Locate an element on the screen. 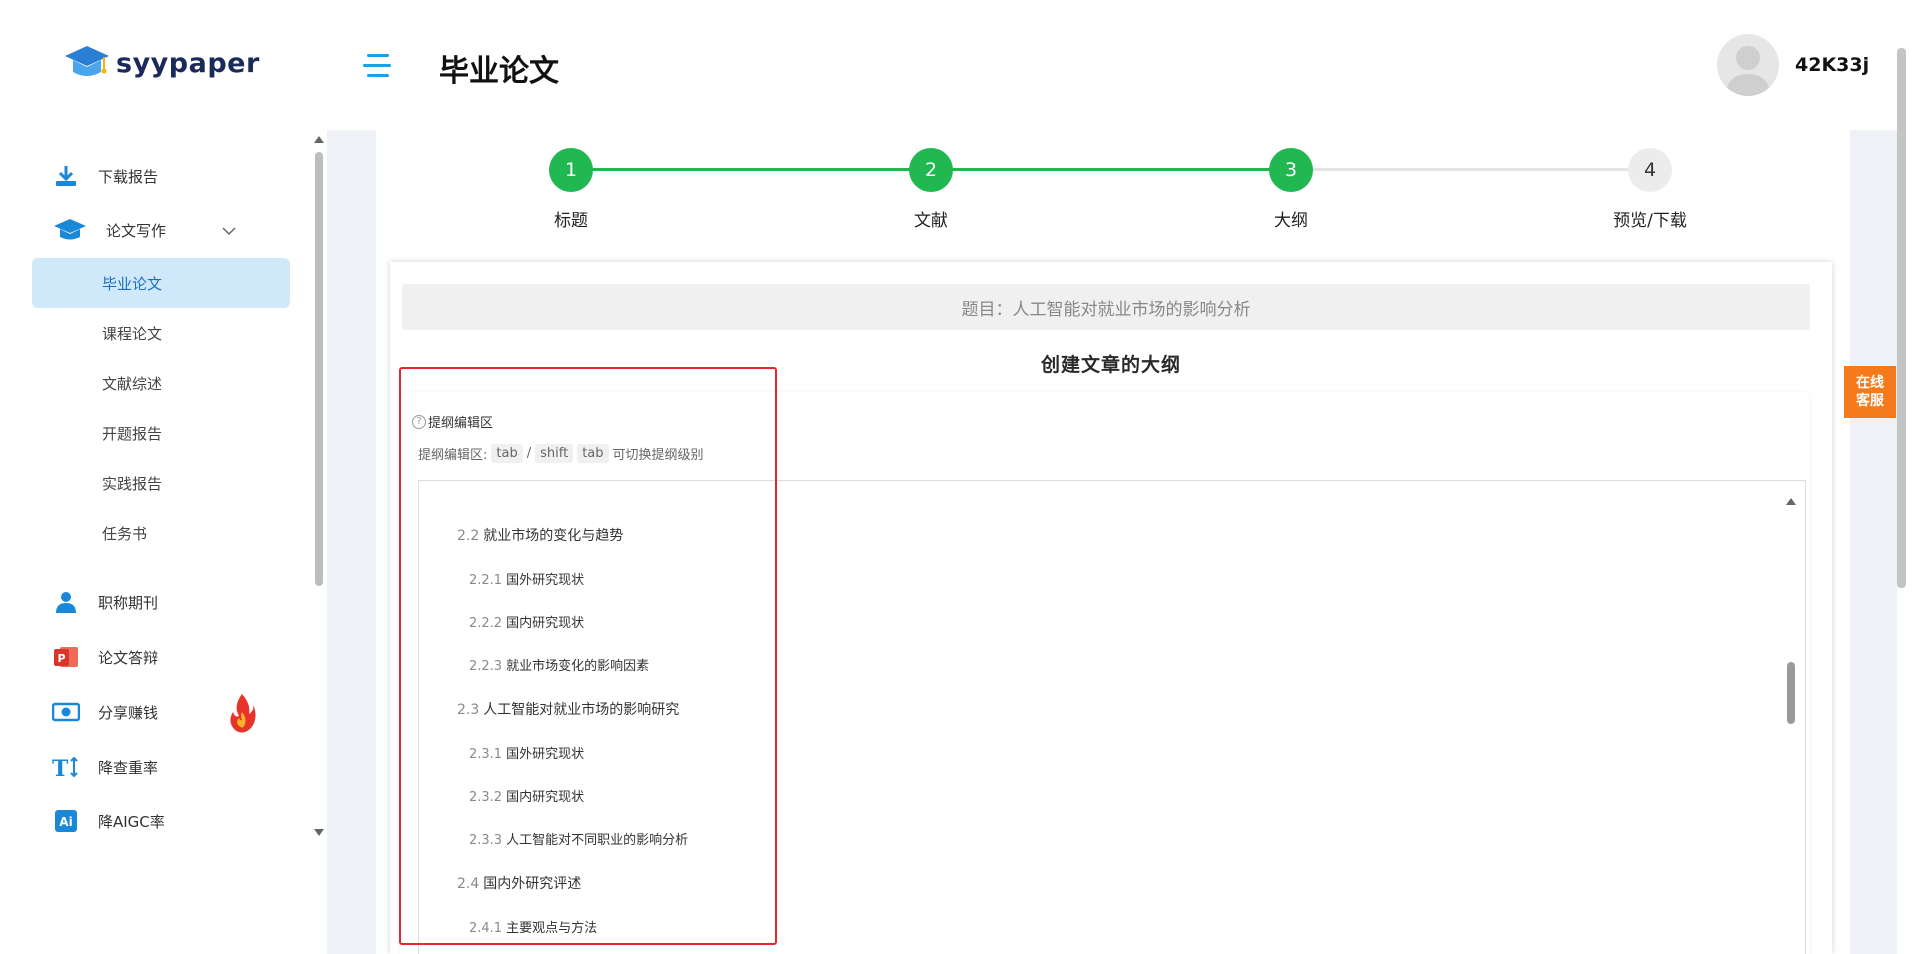  sidebar-item-label: 职称期刊 is located at coordinates (128, 602).